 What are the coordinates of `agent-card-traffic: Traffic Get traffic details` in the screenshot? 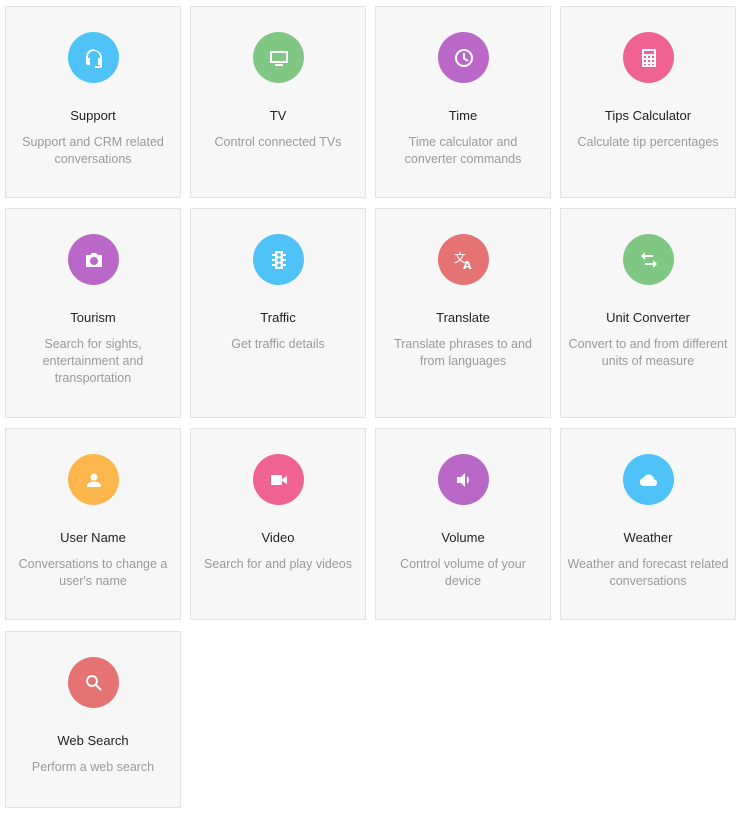 It's located at (278, 313).